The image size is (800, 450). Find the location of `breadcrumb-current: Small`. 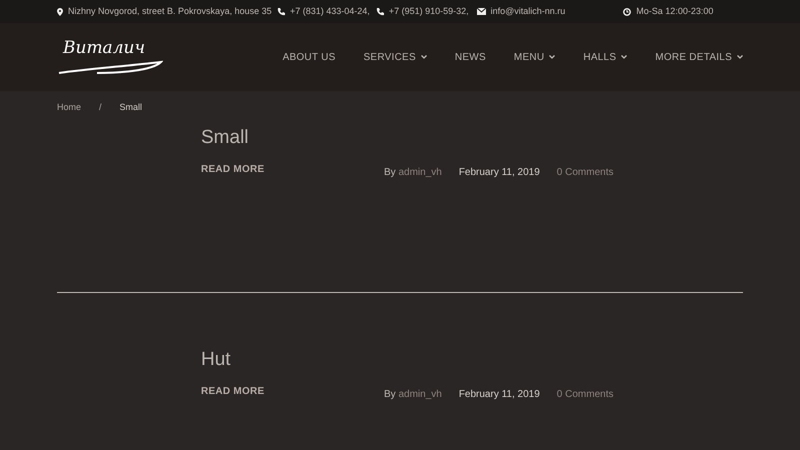

breadcrumb-current: Small is located at coordinates (131, 107).